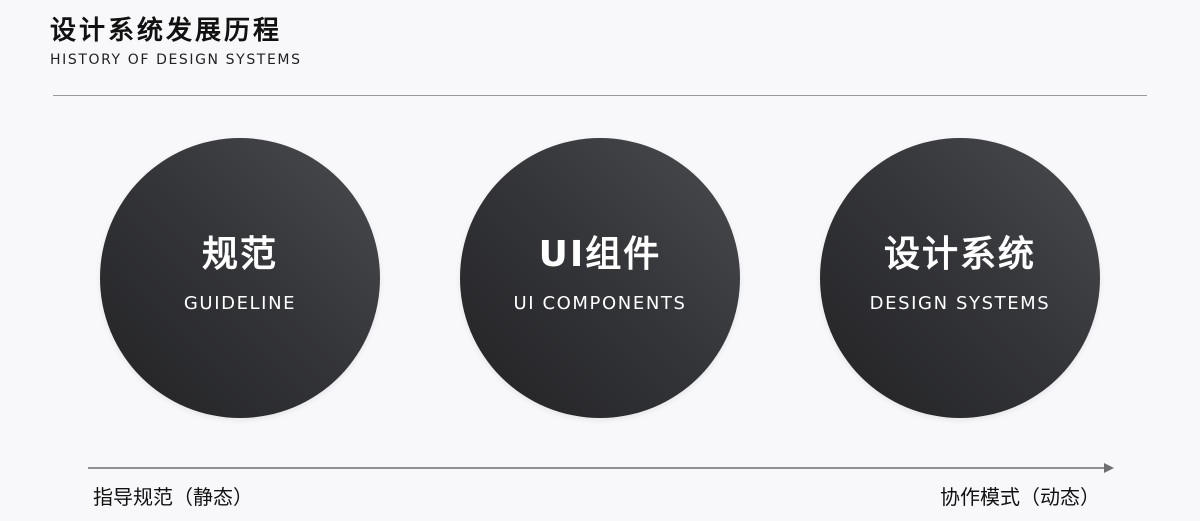 Image resolution: width=1200 pixels, height=521 pixels. Describe the element at coordinates (173, 497) in the screenshot. I see `axis-start-label: 指导规范（静态）` at that location.